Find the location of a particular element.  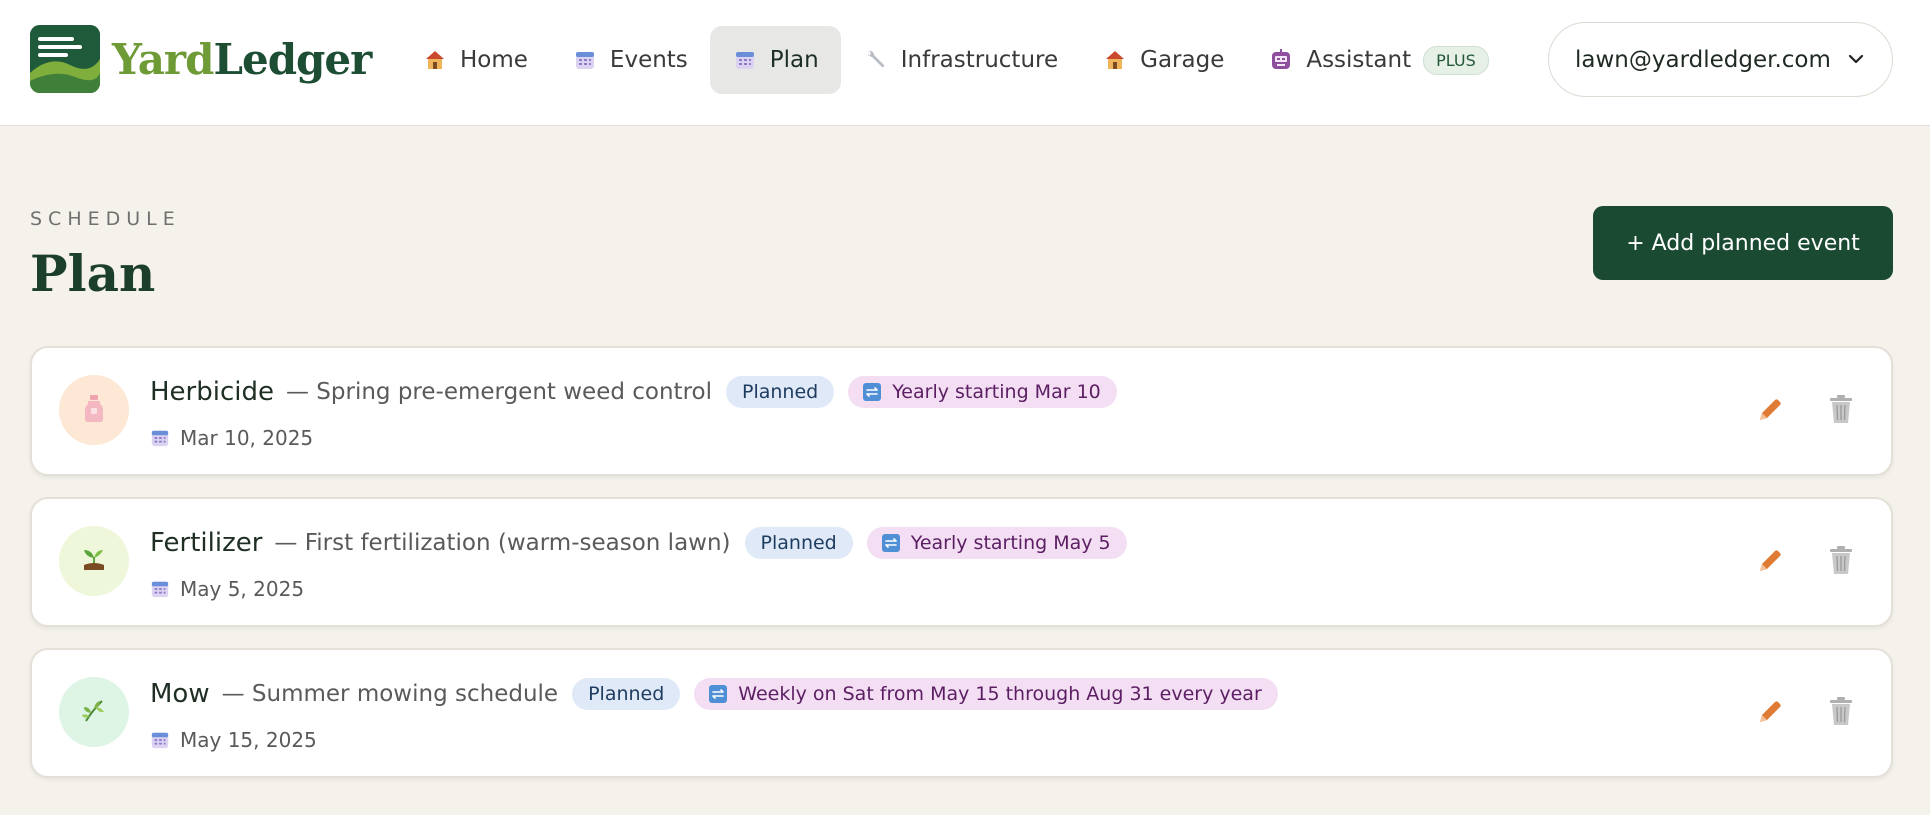

event-name: Fertilizer is located at coordinates (206, 543).